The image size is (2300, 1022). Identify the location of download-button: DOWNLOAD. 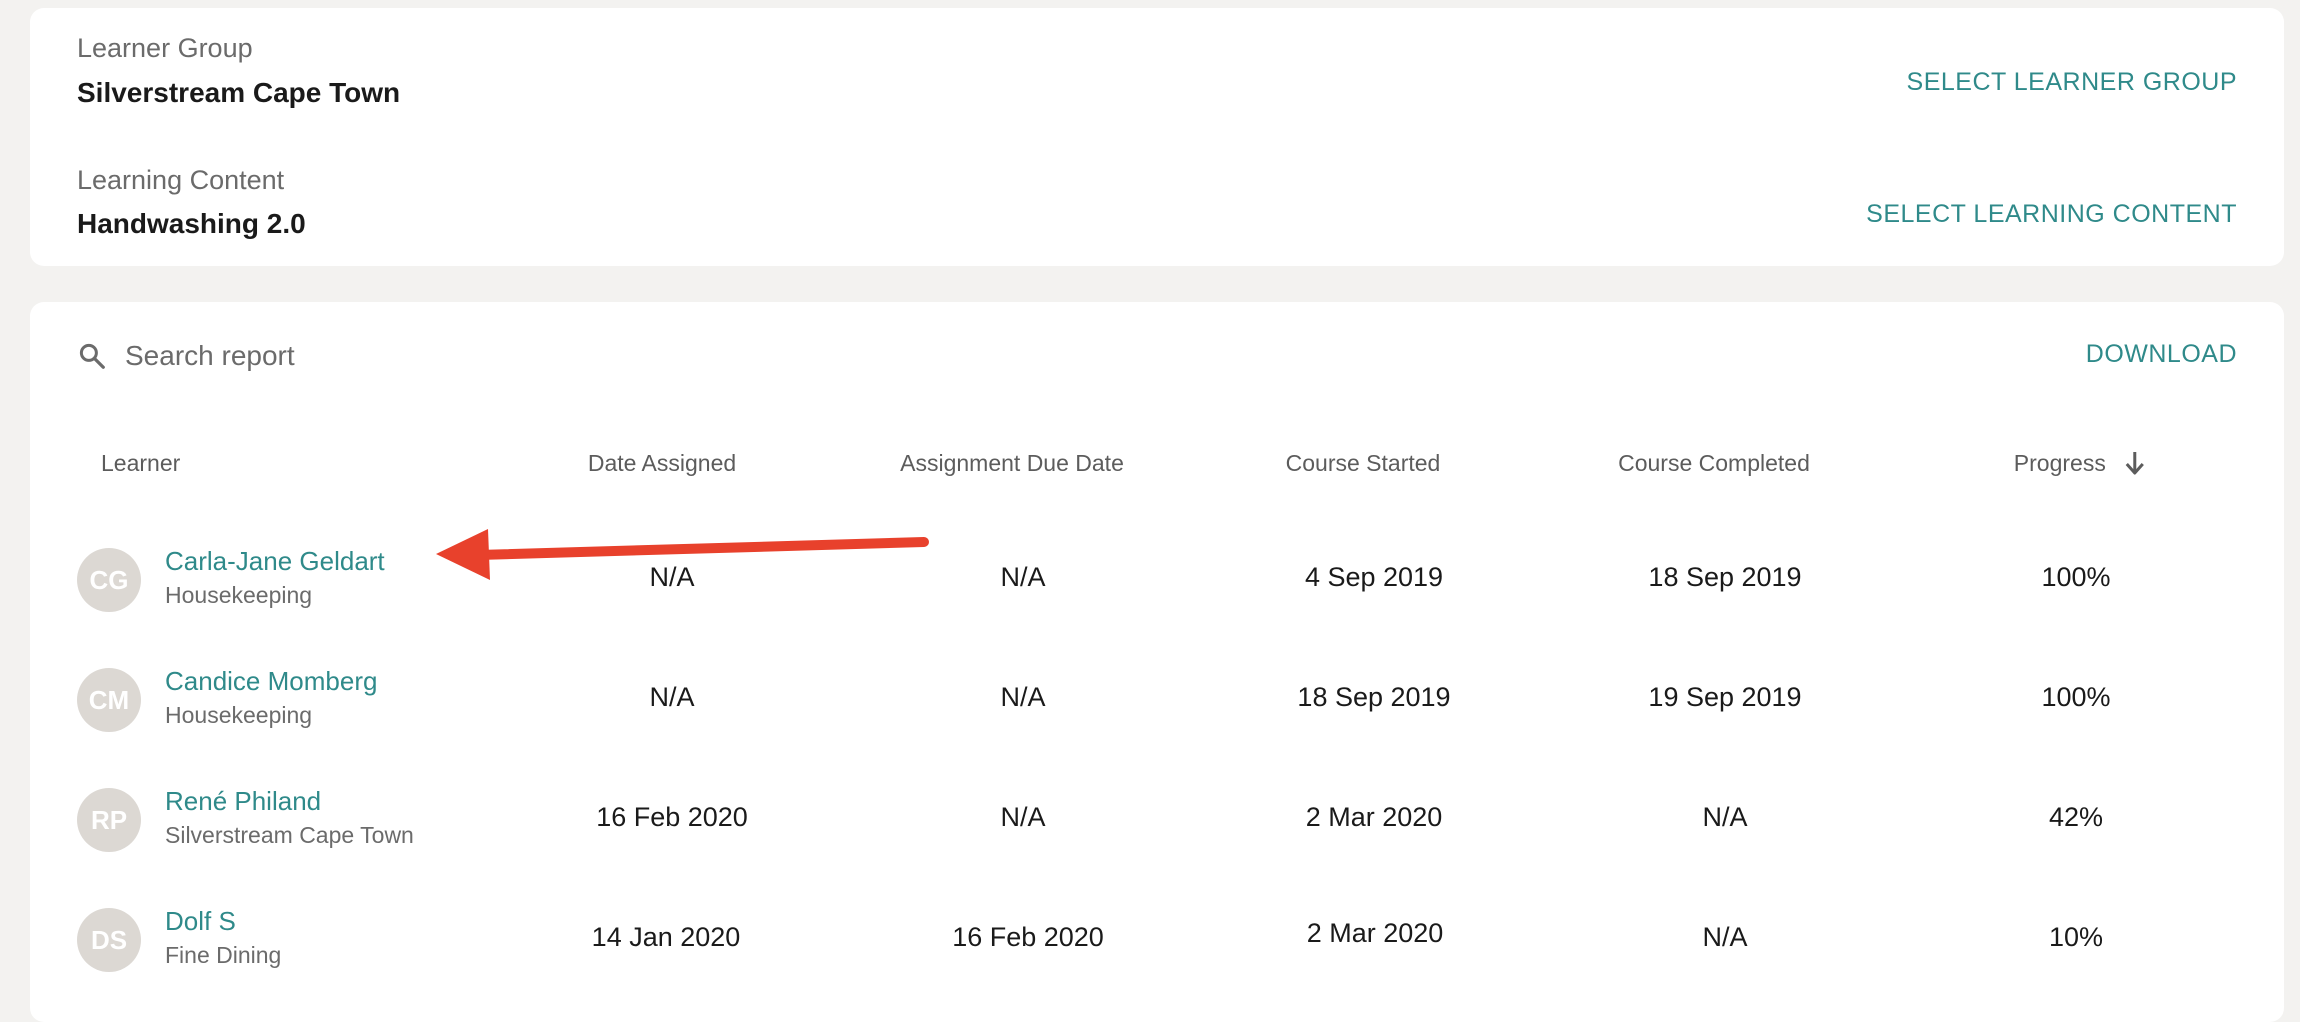
(2161, 354).